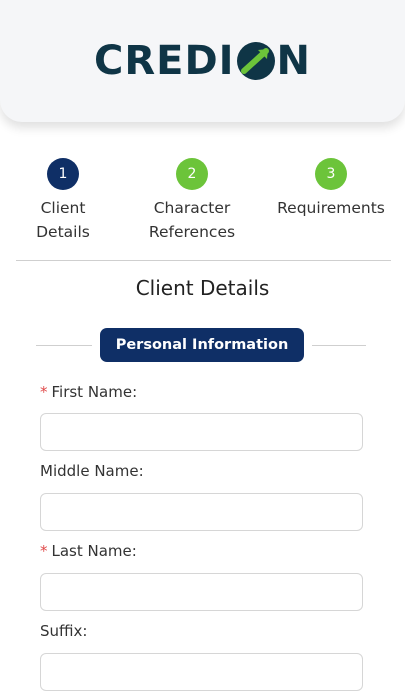 Image resolution: width=405 pixels, height=700 pixels. Describe the element at coordinates (192, 174) in the screenshot. I see `step-number: 2` at that location.